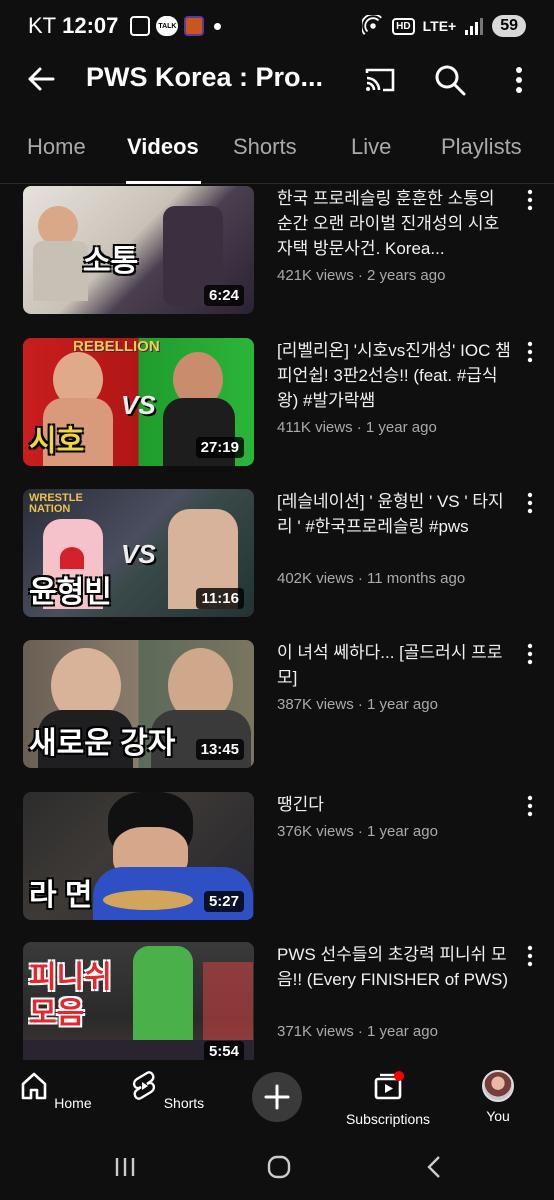 The image size is (554, 1200). What do you see at coordinates (498, 1086) in the screenshot?
I see `avatar` at bounding box center [498, 1086].